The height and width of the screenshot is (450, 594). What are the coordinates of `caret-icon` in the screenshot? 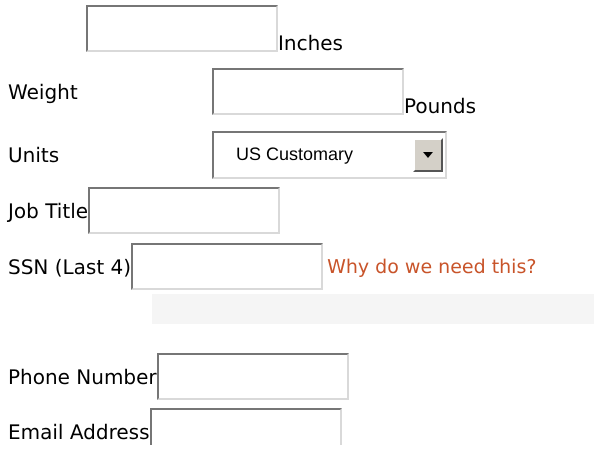 It's located at (428, 155).